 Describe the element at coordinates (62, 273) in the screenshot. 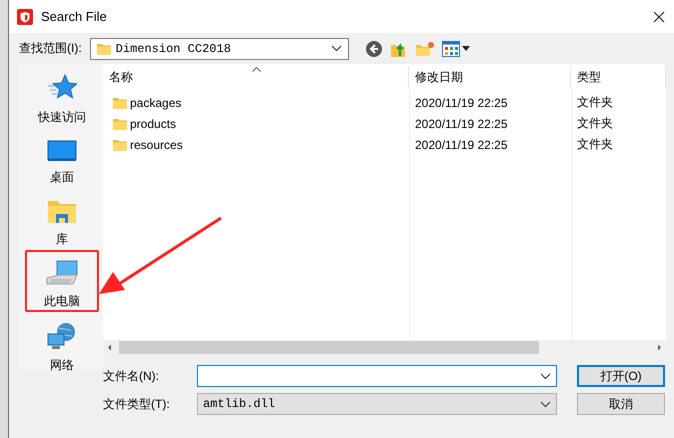

I see `computer-icon` at that location.